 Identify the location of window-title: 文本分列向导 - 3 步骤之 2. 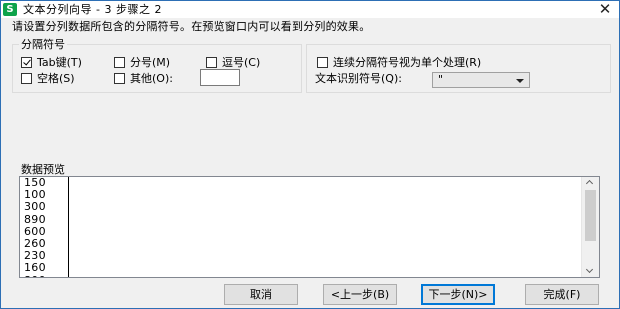
(92, 9).